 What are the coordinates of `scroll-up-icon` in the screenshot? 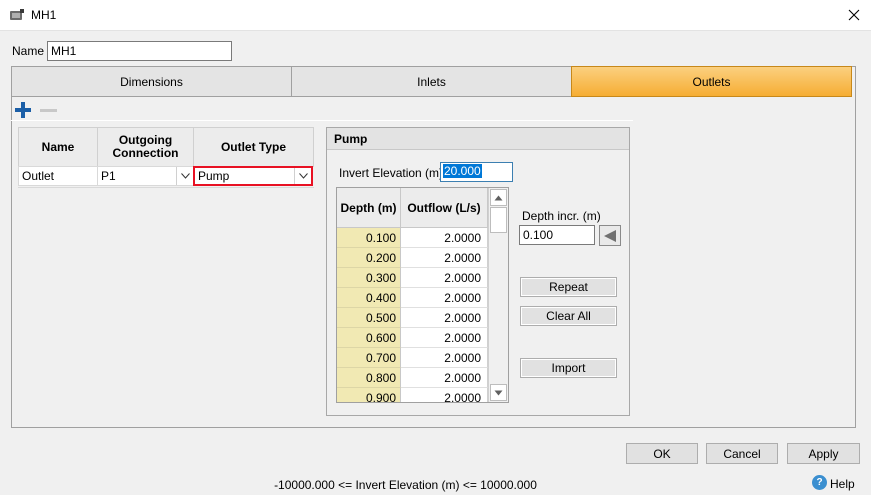 It's located at (498, 197).